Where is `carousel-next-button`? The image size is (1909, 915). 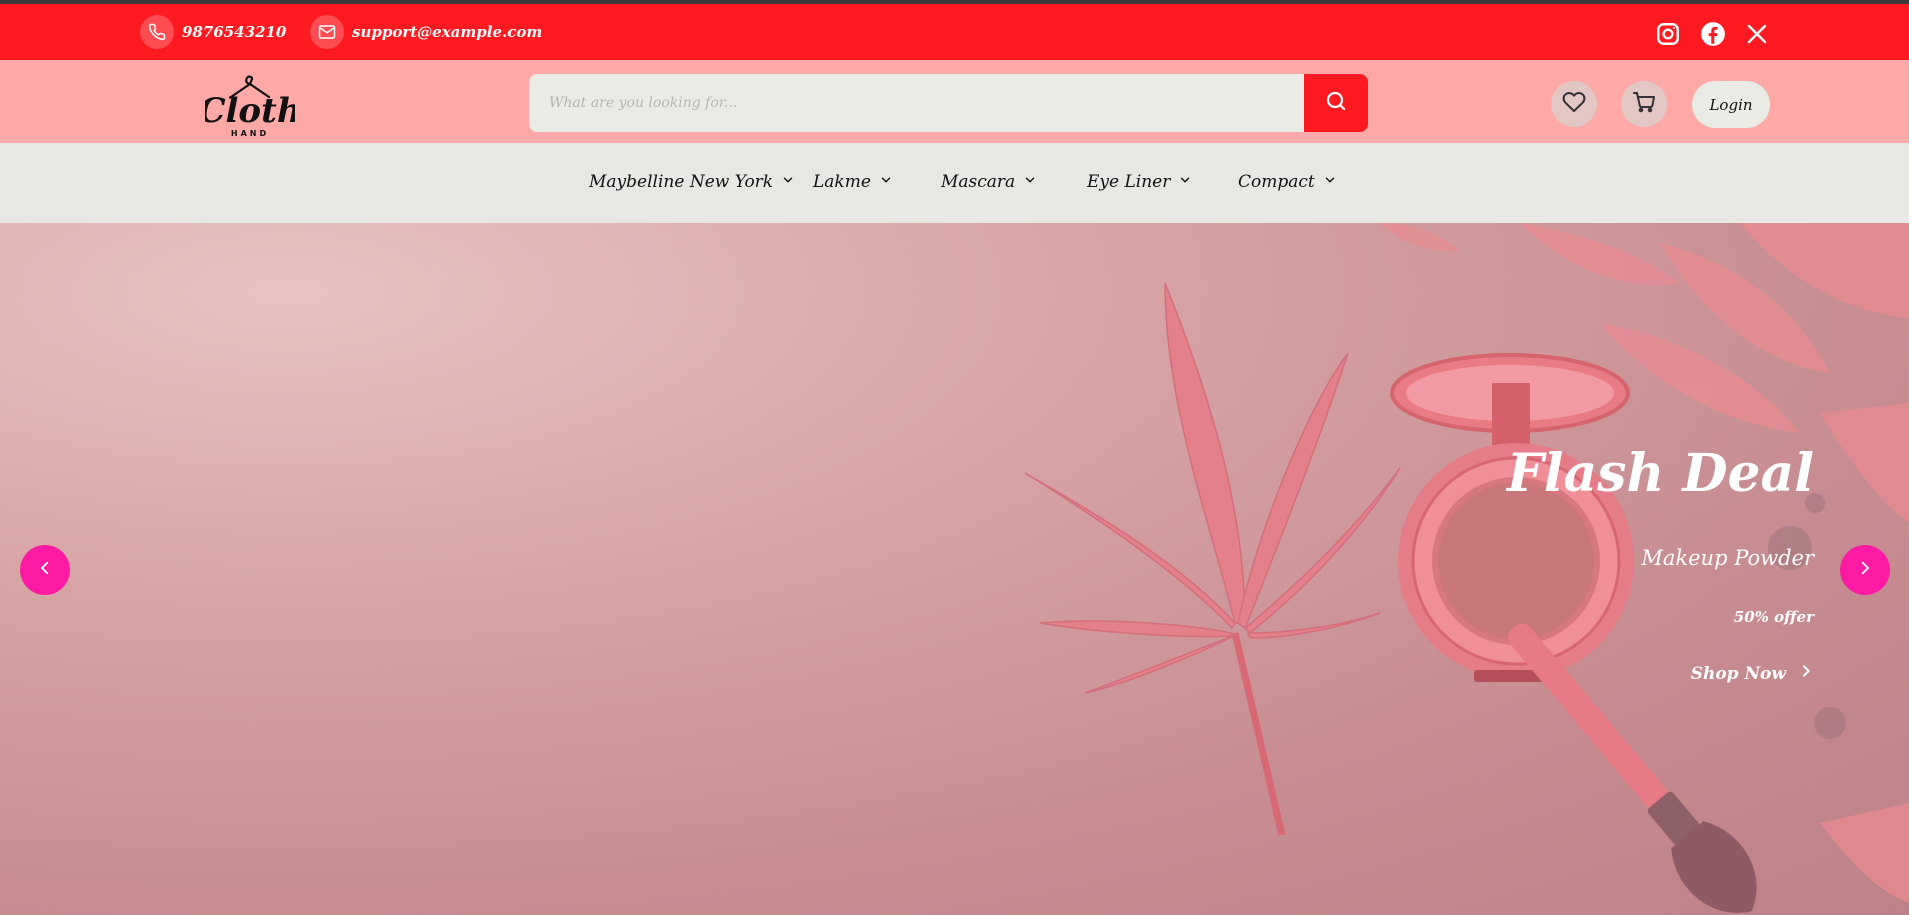 carousel-next-button is located at coordinates (1865, 570).